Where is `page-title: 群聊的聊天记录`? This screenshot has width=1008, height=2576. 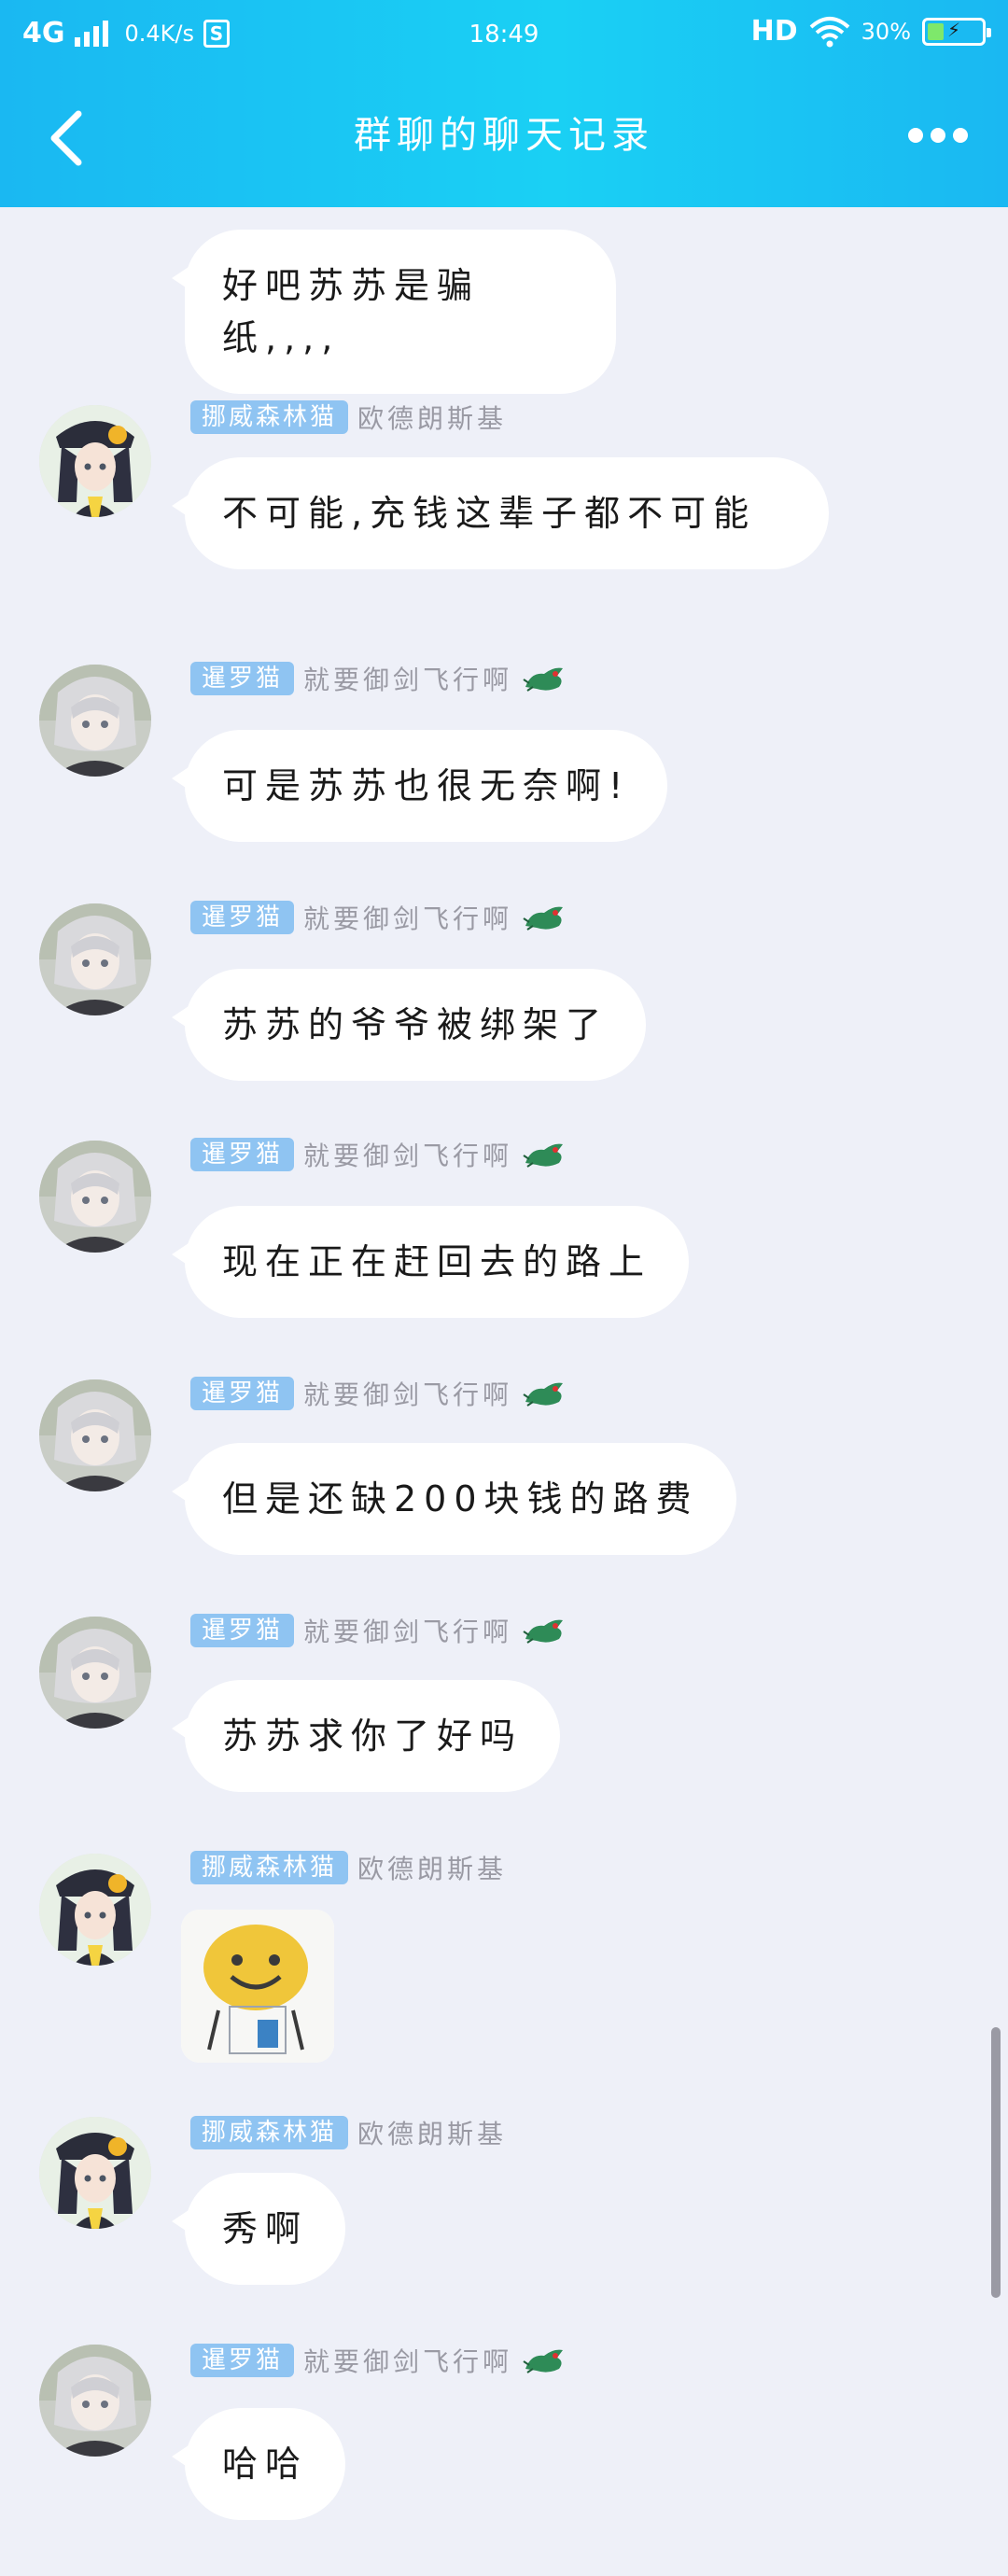
page-title: 群聊的聊天记录 is located at coordinates (504, 135).